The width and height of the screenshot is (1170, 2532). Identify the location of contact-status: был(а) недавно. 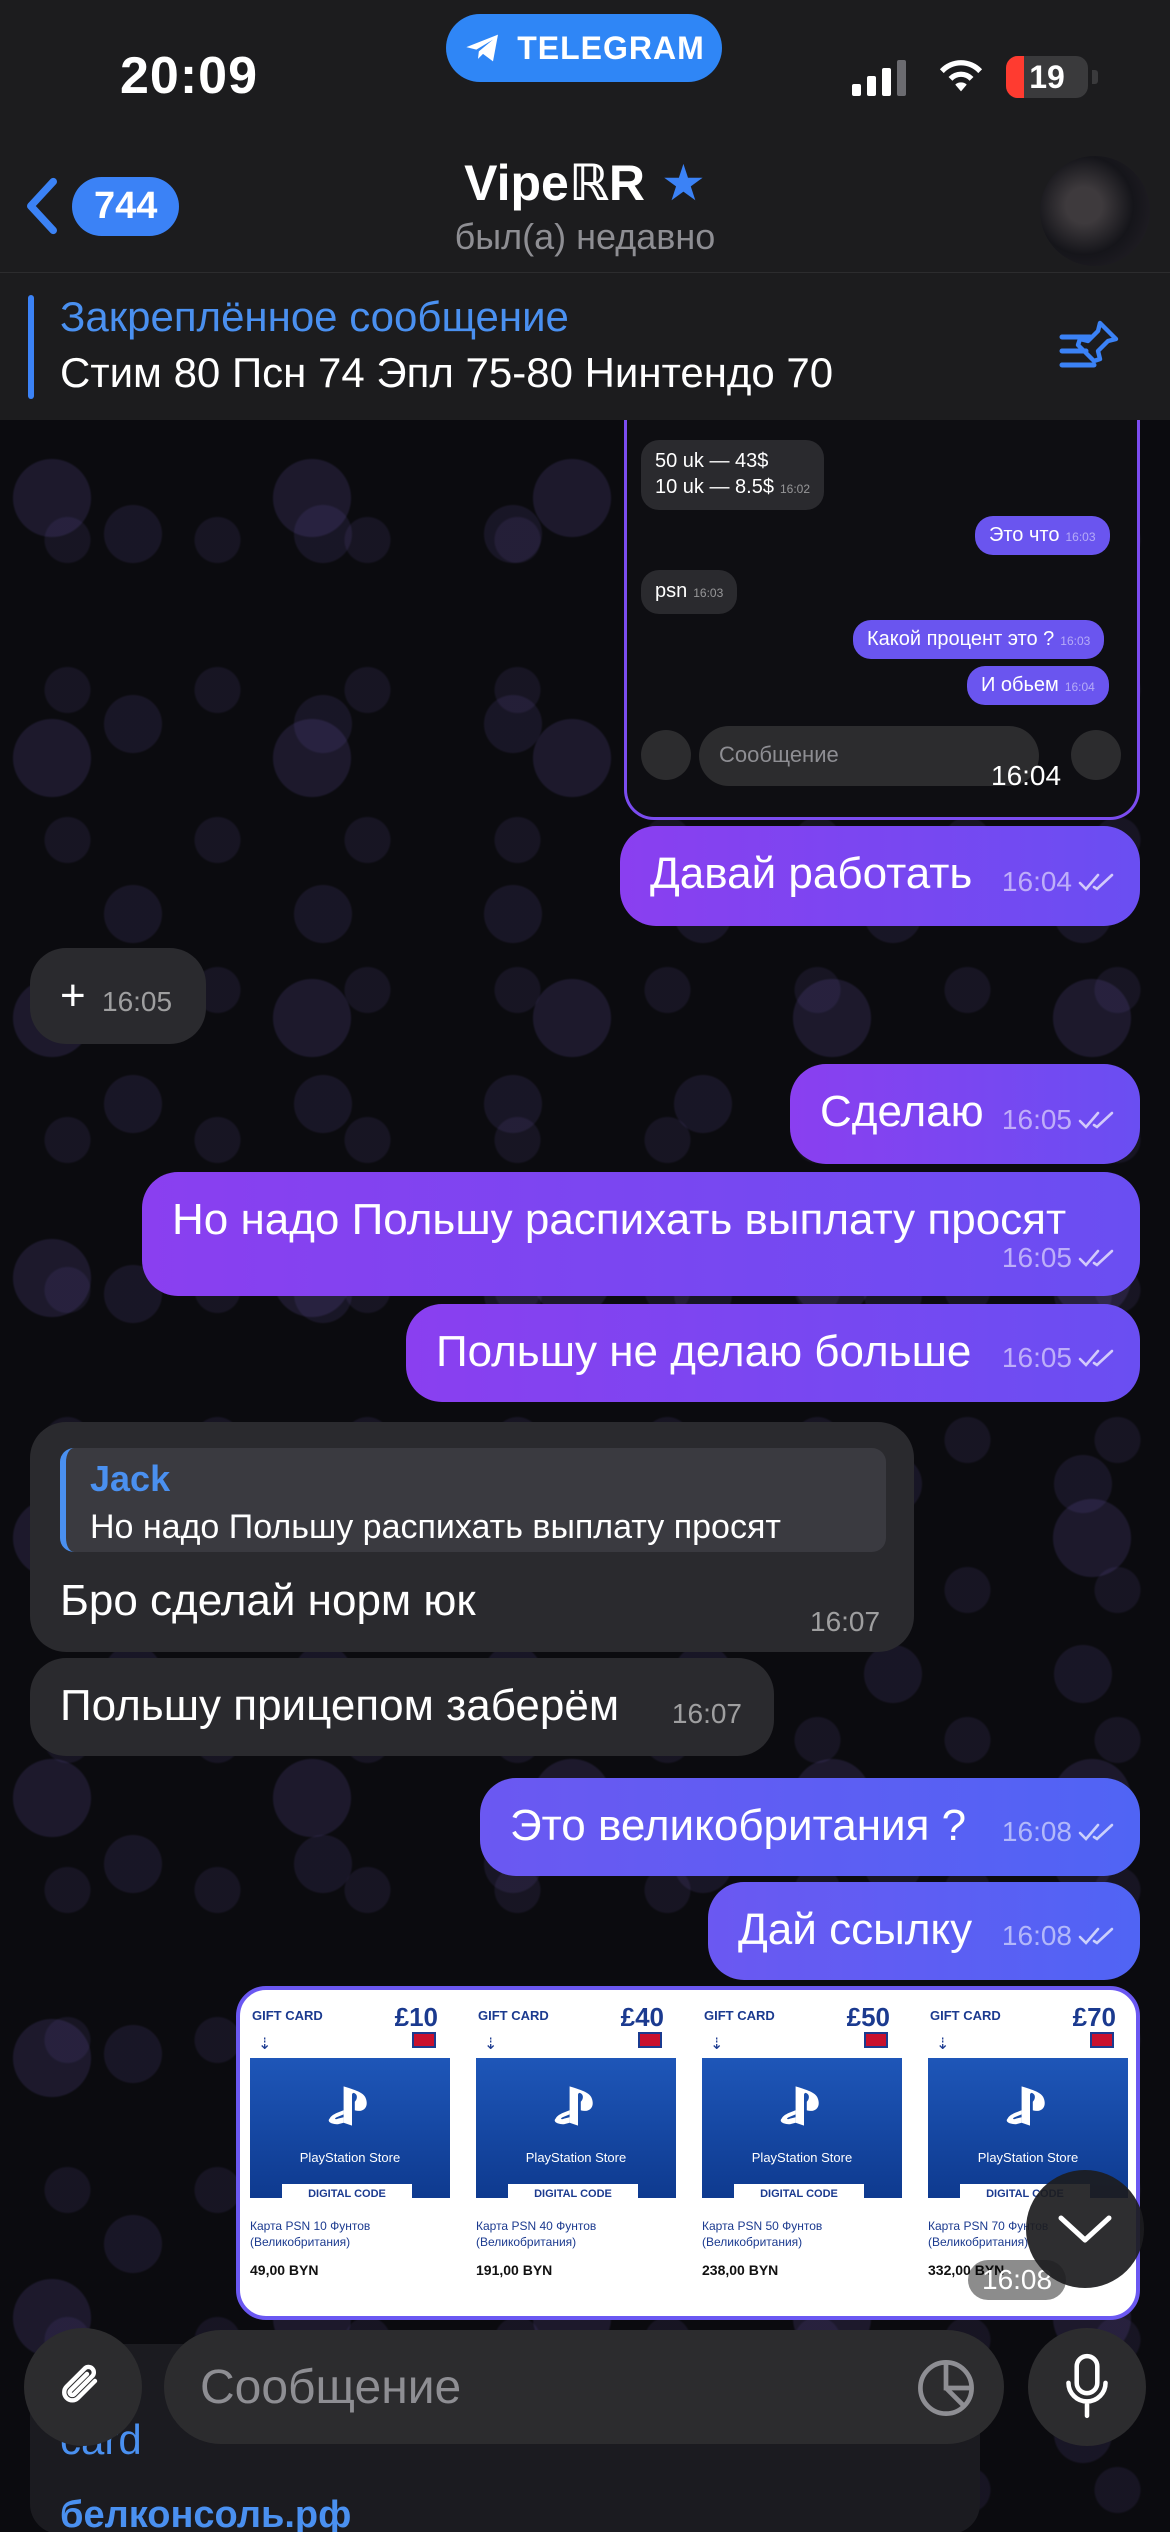
(585, 236).